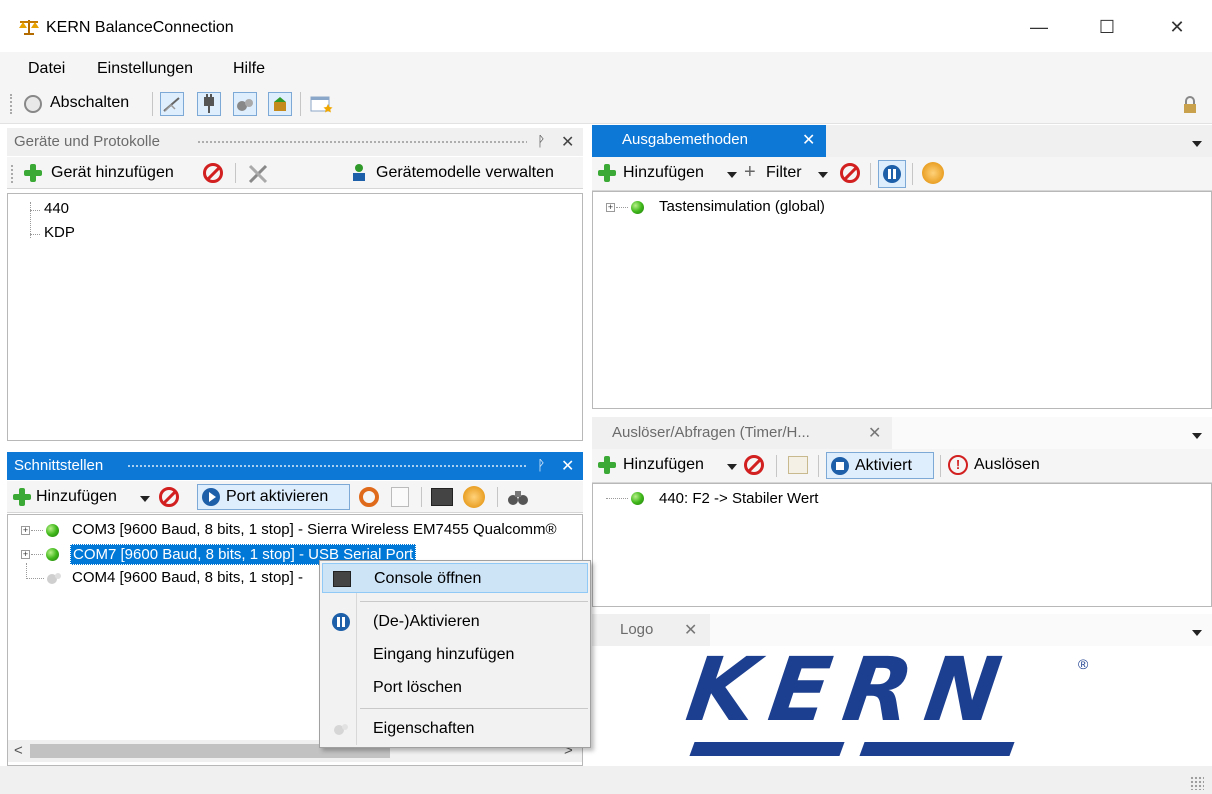 This screenshot has width=1212, height=794. Describe the element at coordinates (732, 175) in the screenshot. I see `dropdown-arrow-icon` at that location.